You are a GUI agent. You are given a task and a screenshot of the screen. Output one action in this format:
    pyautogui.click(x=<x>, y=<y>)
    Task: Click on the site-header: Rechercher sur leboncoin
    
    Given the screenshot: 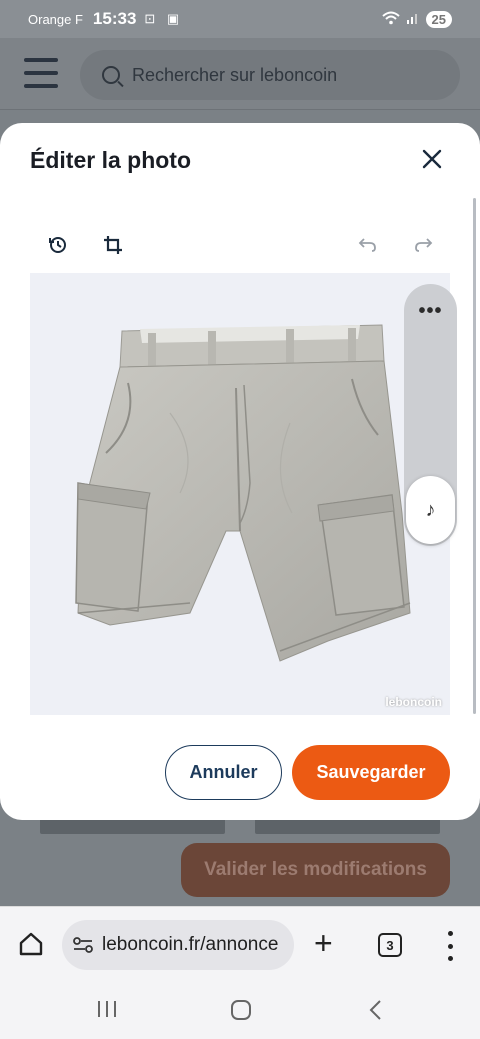 What is the action you would take?
    pyautogui.click(x=240, y=74)
    